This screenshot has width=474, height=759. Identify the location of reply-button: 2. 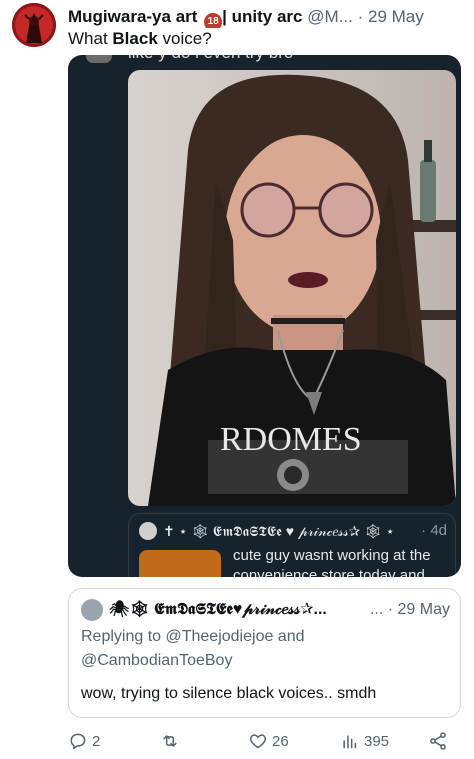
(84, 741).